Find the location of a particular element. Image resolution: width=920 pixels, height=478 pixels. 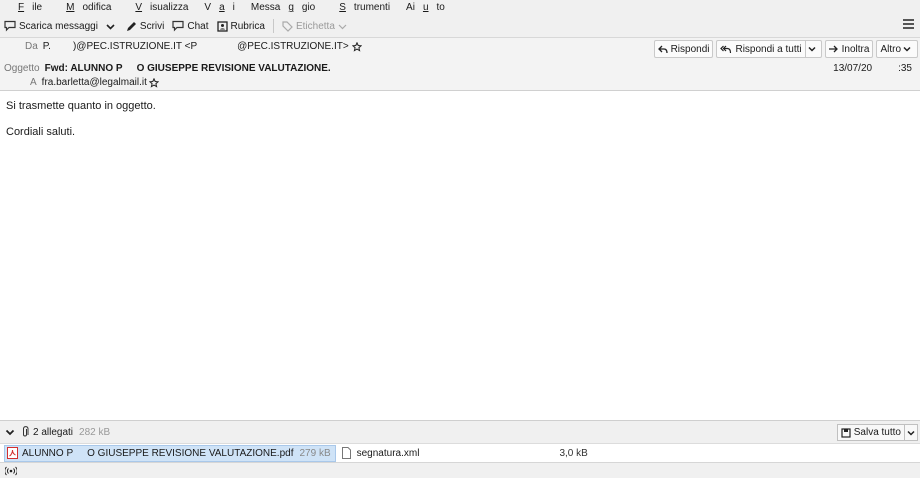

subject-text-end: O GIUSEPPE REVISIONE VALUTAZIONE. is located at coordinates (233, 68).